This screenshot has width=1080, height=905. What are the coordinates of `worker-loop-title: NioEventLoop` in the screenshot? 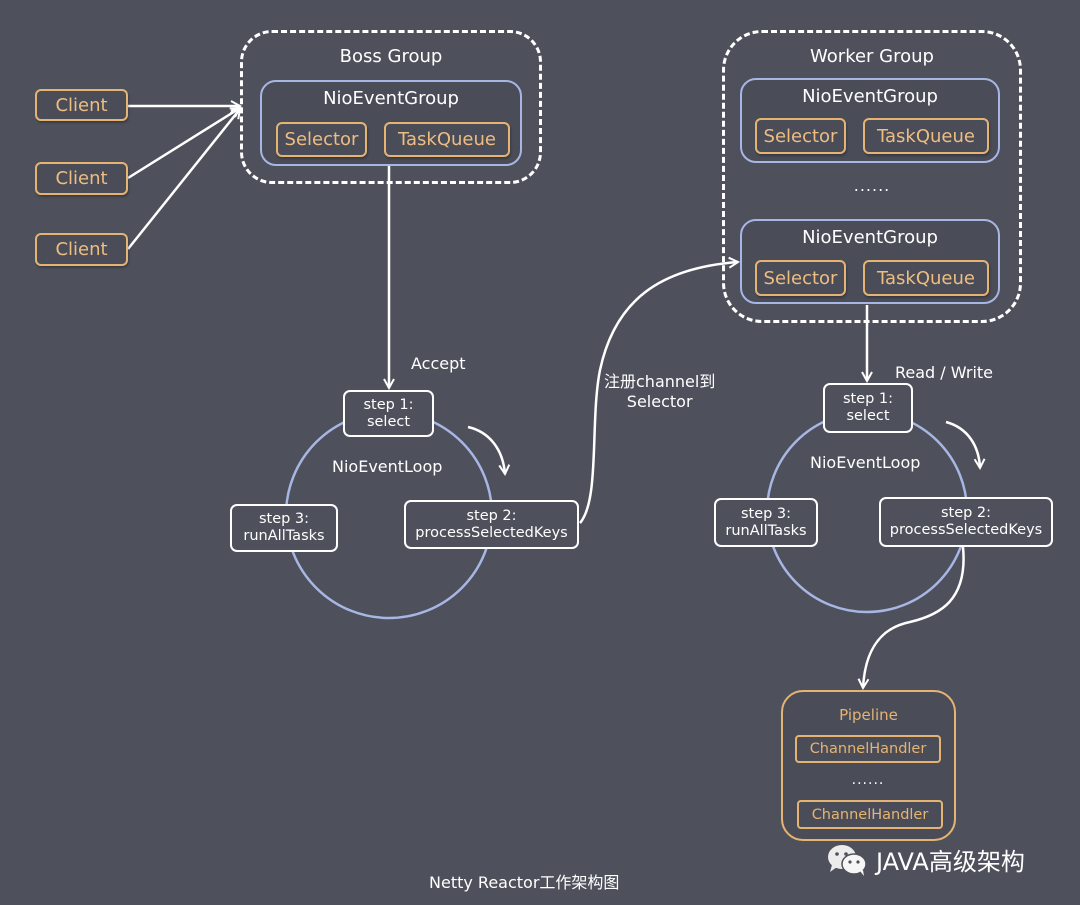 It's located at (865, 462).